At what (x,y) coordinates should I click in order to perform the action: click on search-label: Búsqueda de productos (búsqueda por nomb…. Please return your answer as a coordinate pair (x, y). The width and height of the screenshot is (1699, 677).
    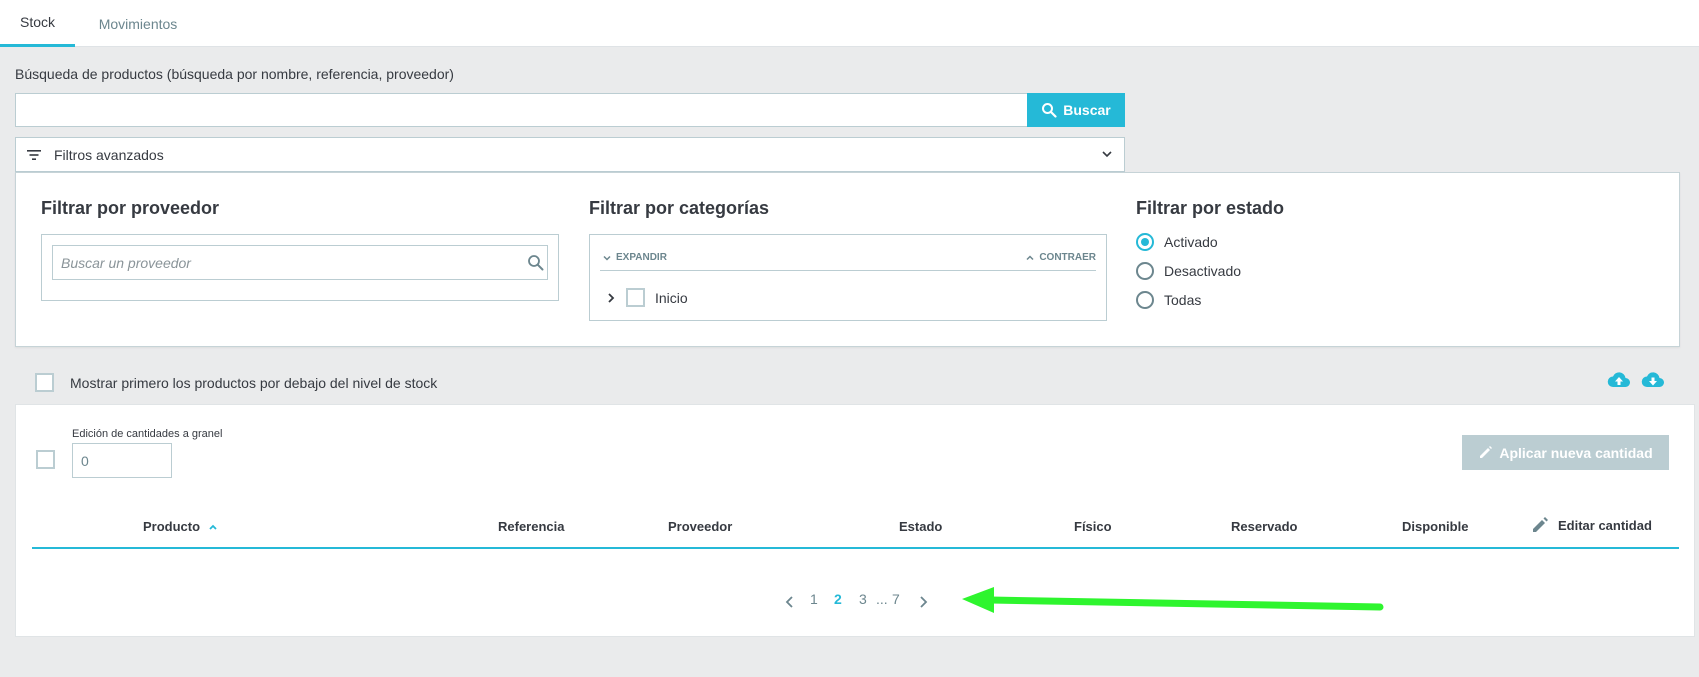
    Looking at the image, I should click on (234, 74).